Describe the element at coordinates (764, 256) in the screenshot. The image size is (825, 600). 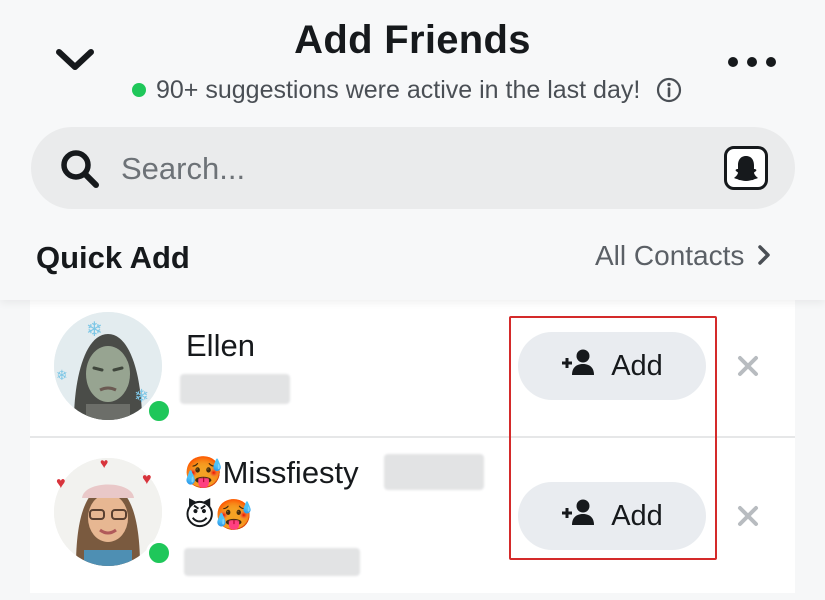
I see `chevron-right-icon` at that location.